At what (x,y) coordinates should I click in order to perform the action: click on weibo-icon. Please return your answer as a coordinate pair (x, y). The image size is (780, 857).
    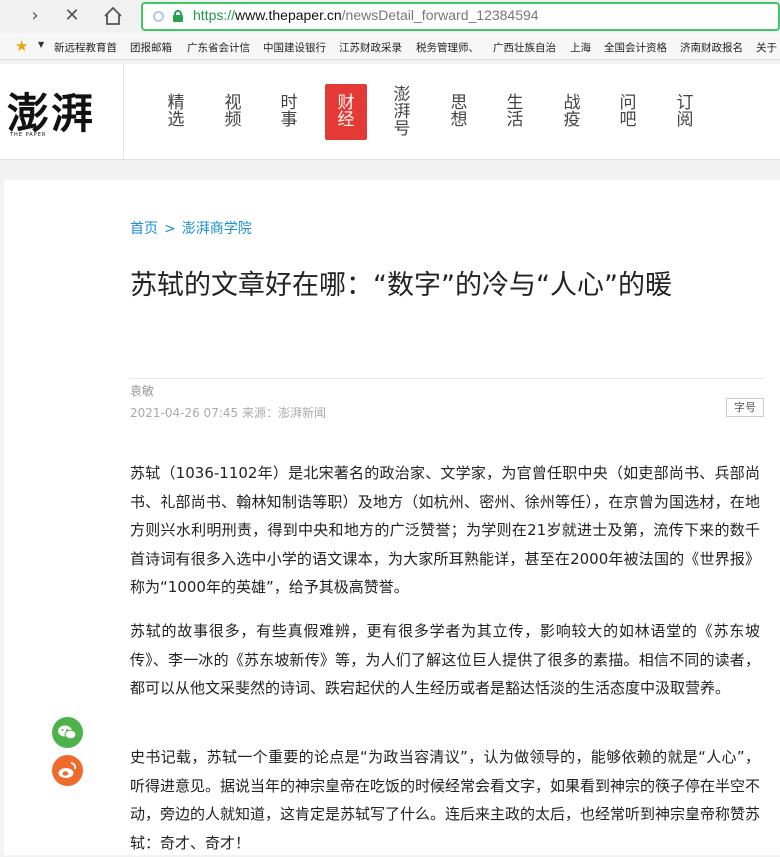
    Looking at the image, I should click on (67, 770).